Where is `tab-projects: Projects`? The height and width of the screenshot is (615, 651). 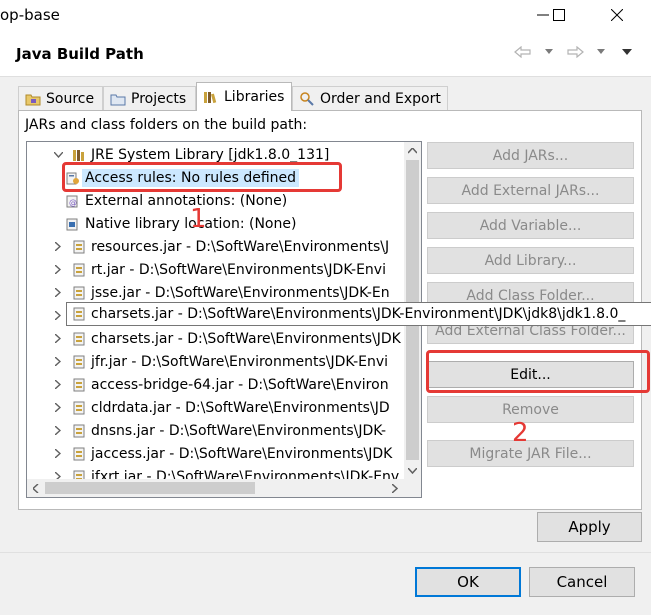 tab-projects: Projects is located at coordinates (149, 98).